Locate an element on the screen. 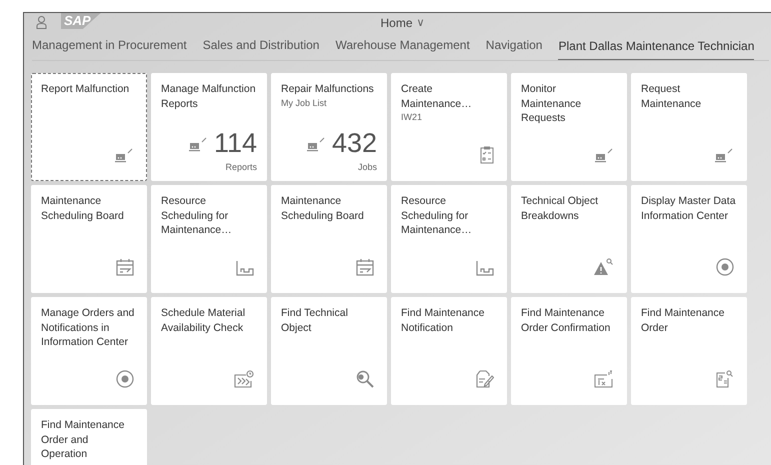  schedule-clock-icon is located at coordinates (244, 379).